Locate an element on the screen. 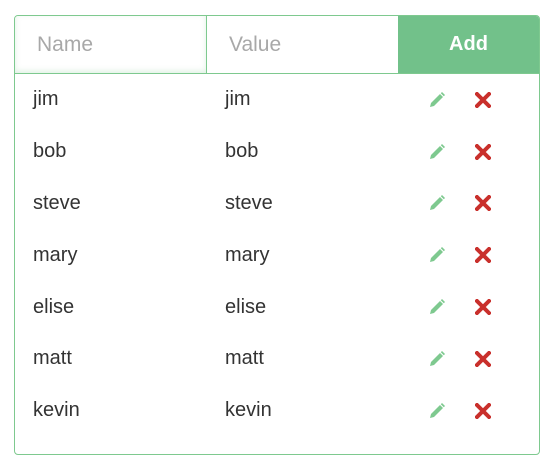 This screenshot has width=552, height=455. entry-value: kevin is located at coordinates (248, 410).